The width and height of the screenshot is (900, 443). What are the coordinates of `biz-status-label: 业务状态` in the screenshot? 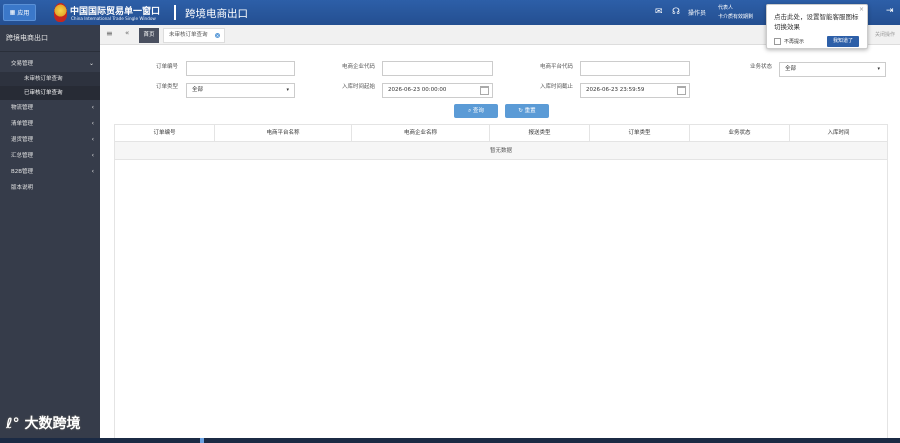 It's located at (761, 67).